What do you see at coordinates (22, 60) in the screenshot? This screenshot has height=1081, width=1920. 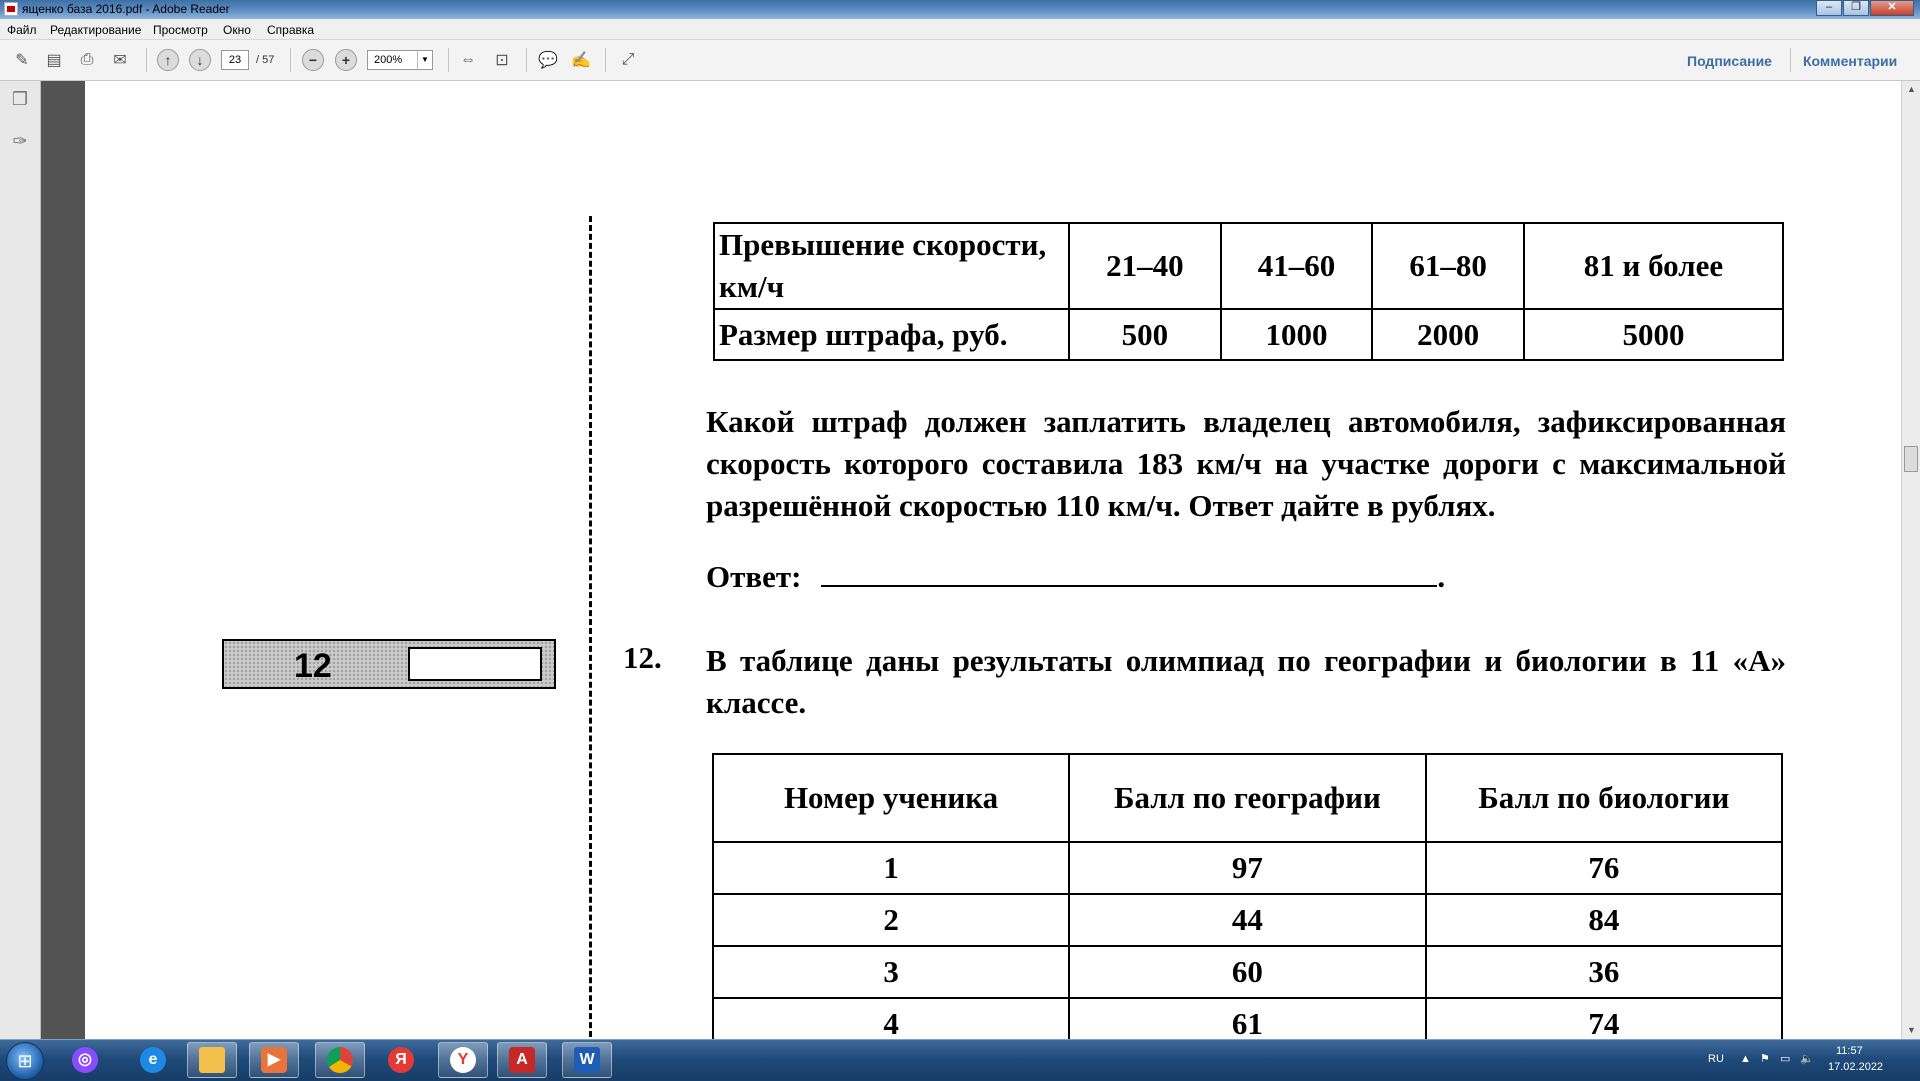 I see `create-pdf-icon: ✎` at bounding box center [22, 60].